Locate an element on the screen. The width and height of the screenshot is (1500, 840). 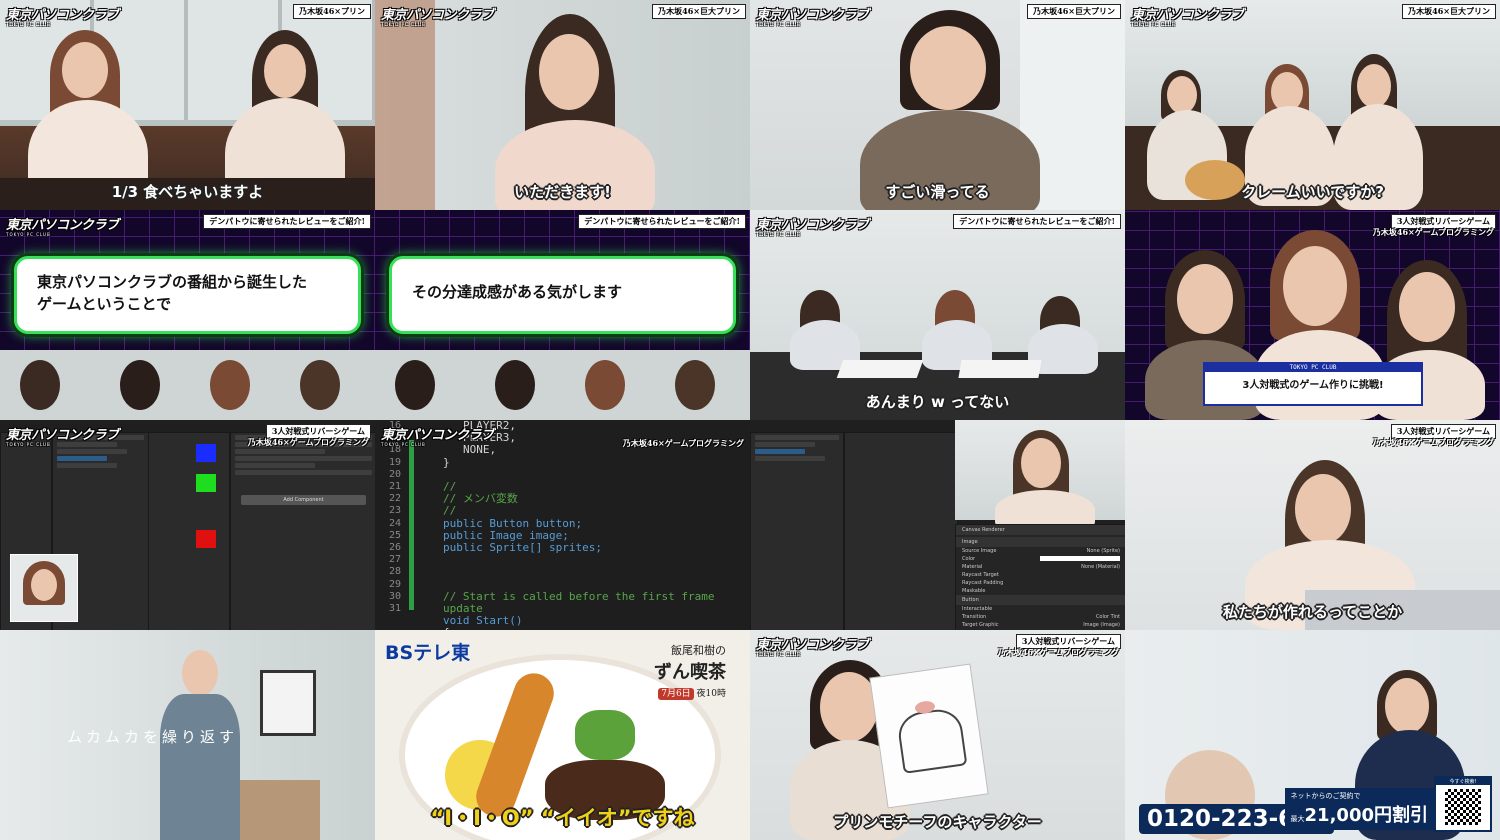
review-bubble: その分達成感がある気がします is located at coordinates (562, 295).